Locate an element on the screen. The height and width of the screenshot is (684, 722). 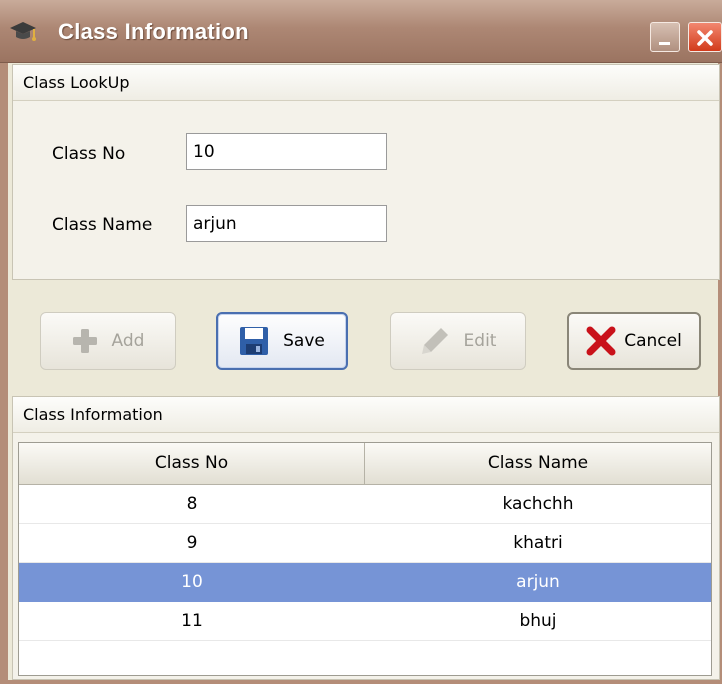
edit-button-label: Edit is located at coordinates (480, 341).